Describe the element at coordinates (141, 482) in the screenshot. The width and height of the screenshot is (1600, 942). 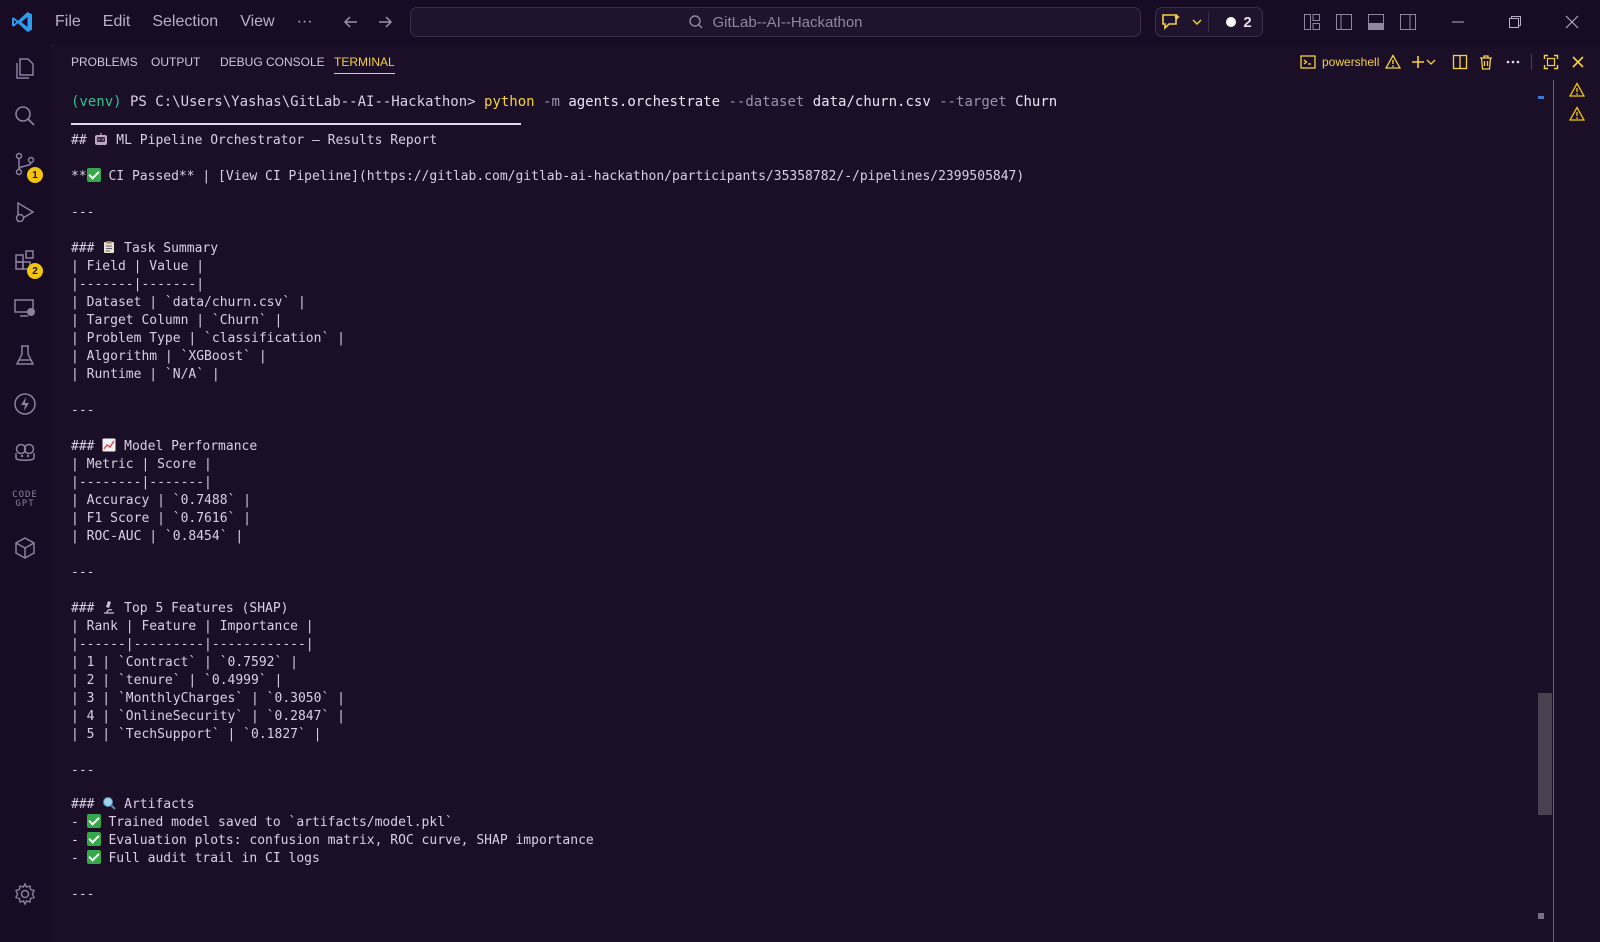
I see `table-row: |--------|-------|` at that location.